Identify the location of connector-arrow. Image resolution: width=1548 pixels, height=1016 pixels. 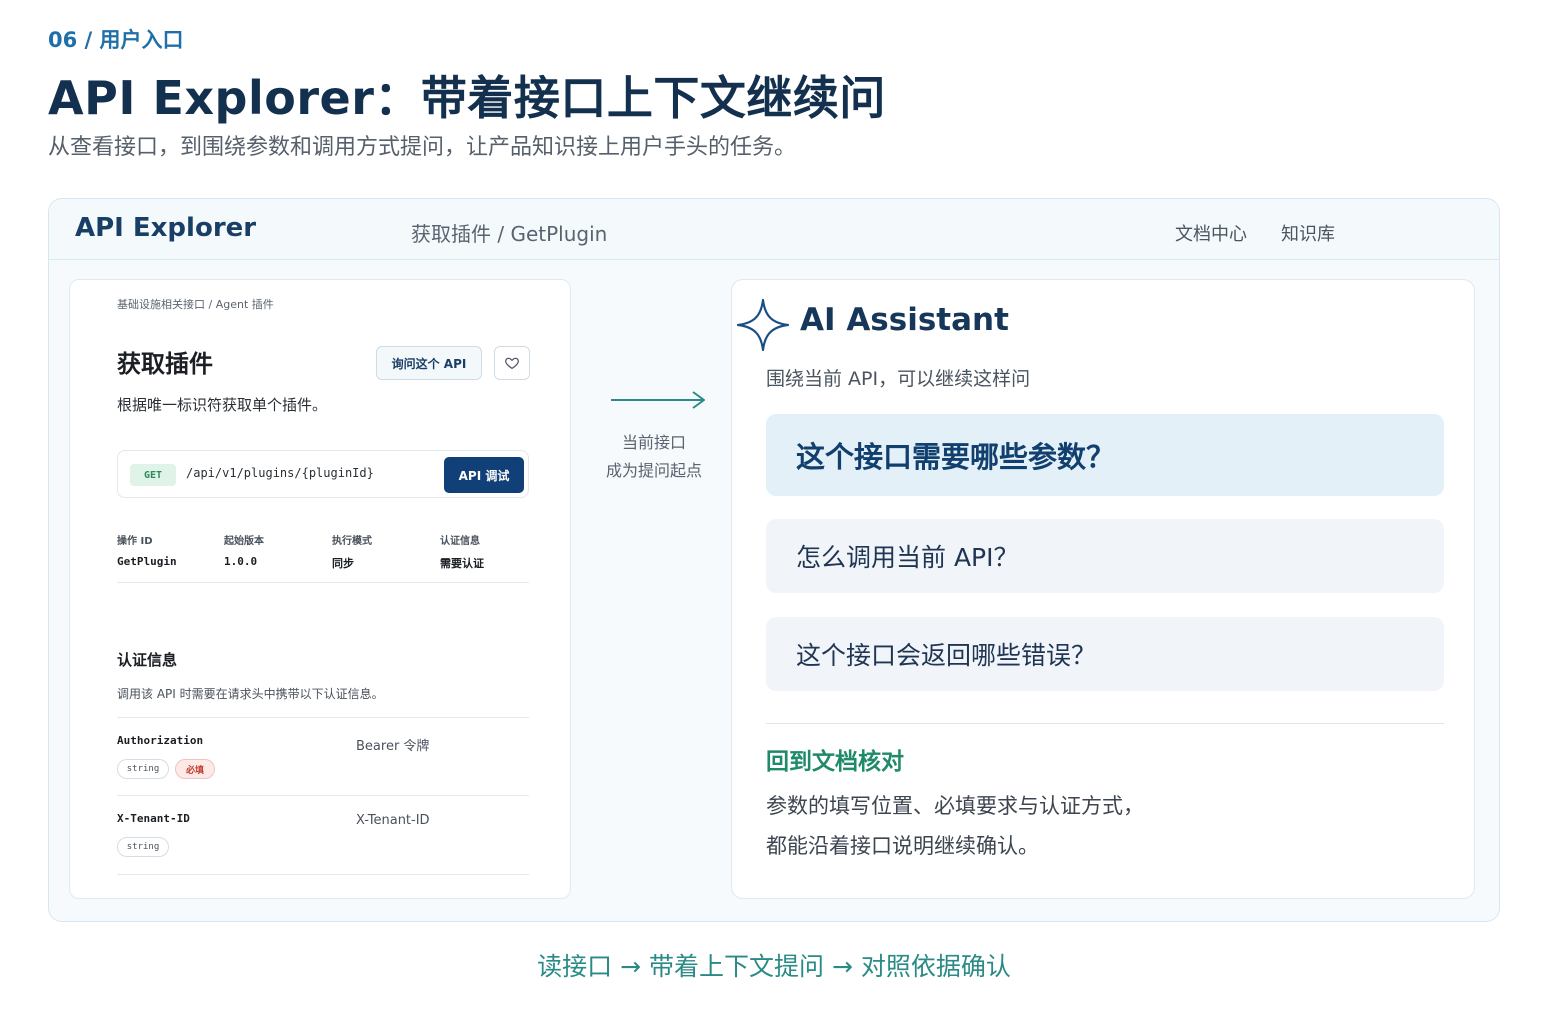
(659, 400).